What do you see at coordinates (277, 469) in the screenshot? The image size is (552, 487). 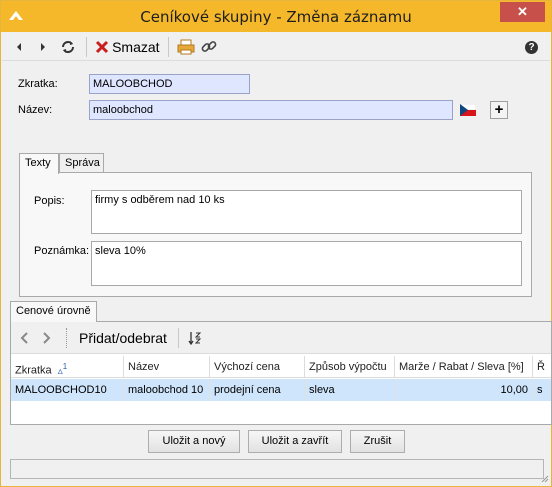 I see `status-bar` at bounding box center [277, 469].